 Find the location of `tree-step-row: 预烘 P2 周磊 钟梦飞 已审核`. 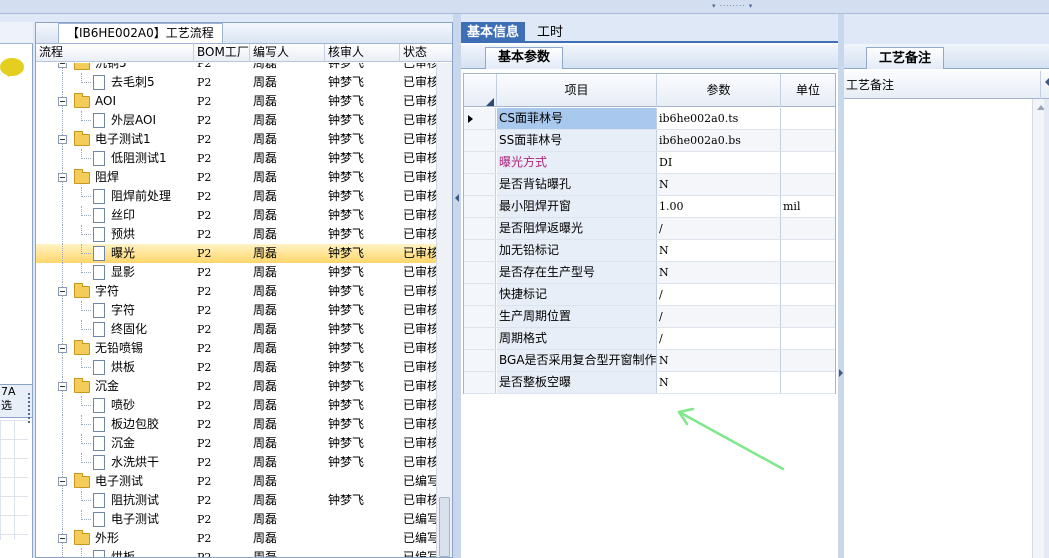

tree-step-row: 预烘 P2 周磊 钟梦飞 已审核 is located at coordinates (236, 234).